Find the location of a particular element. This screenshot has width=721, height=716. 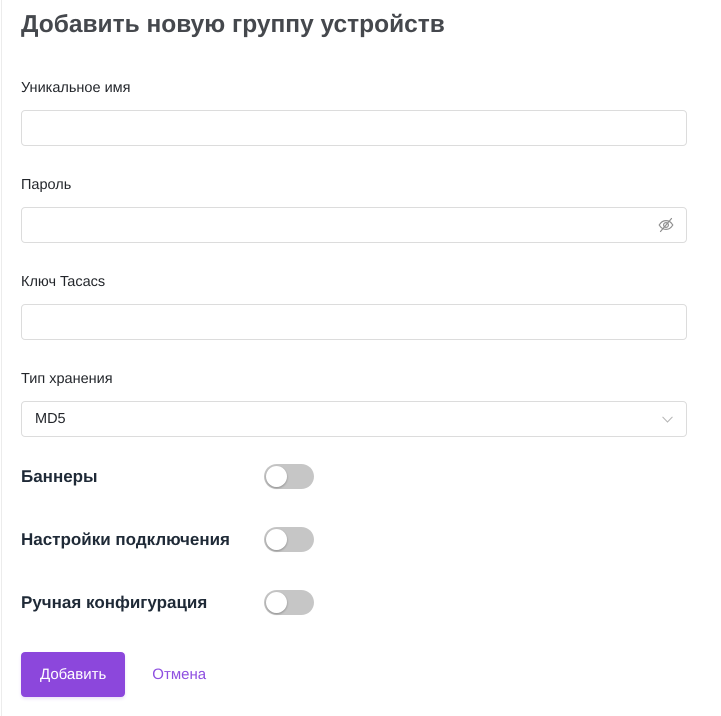

cancel-link: Отмена is located at coordinates (179, 674).